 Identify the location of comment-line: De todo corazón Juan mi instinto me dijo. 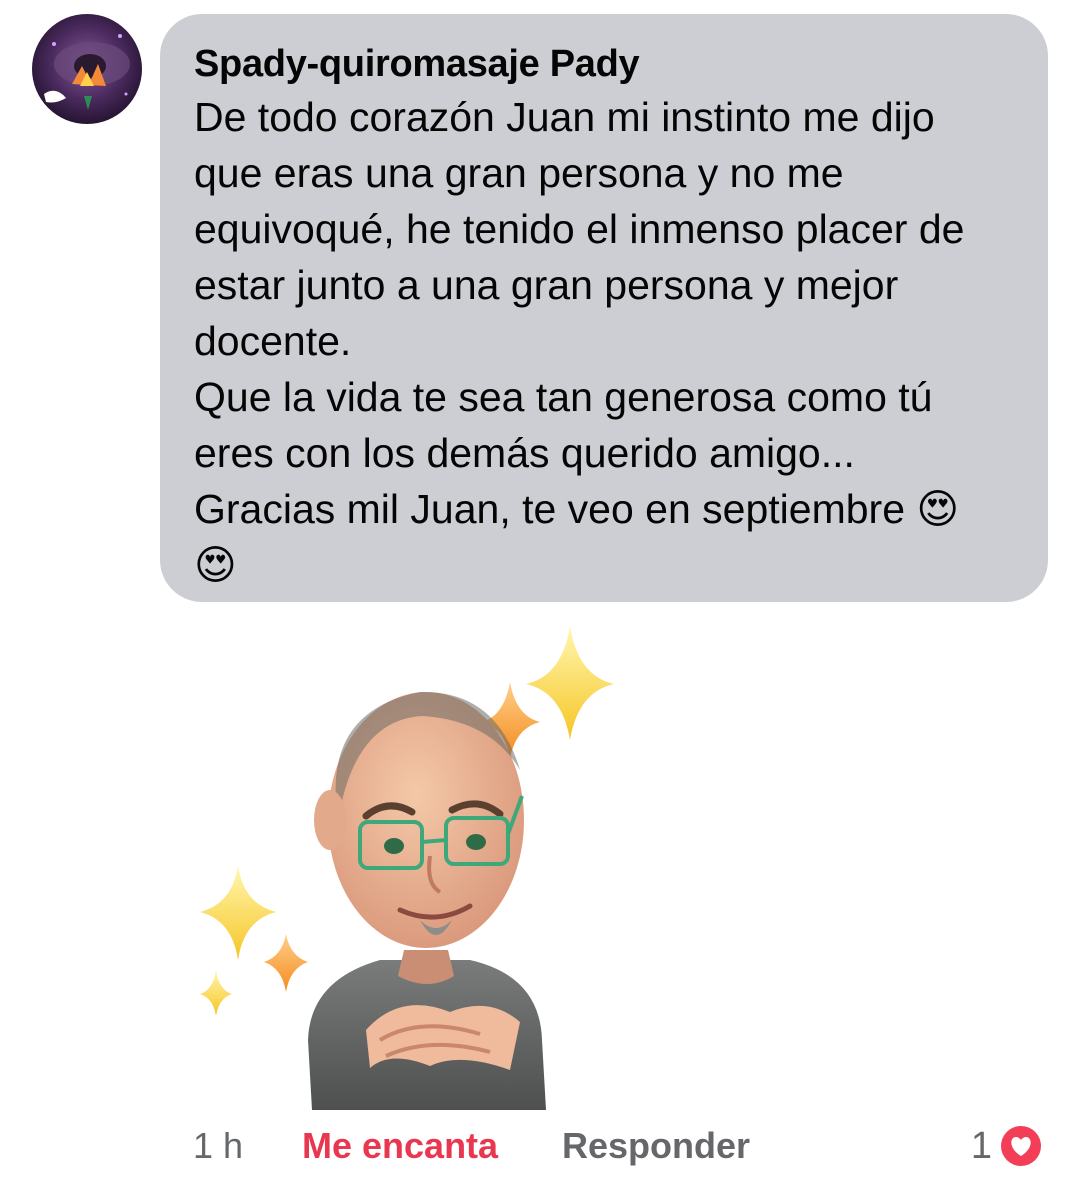
(564, 117).